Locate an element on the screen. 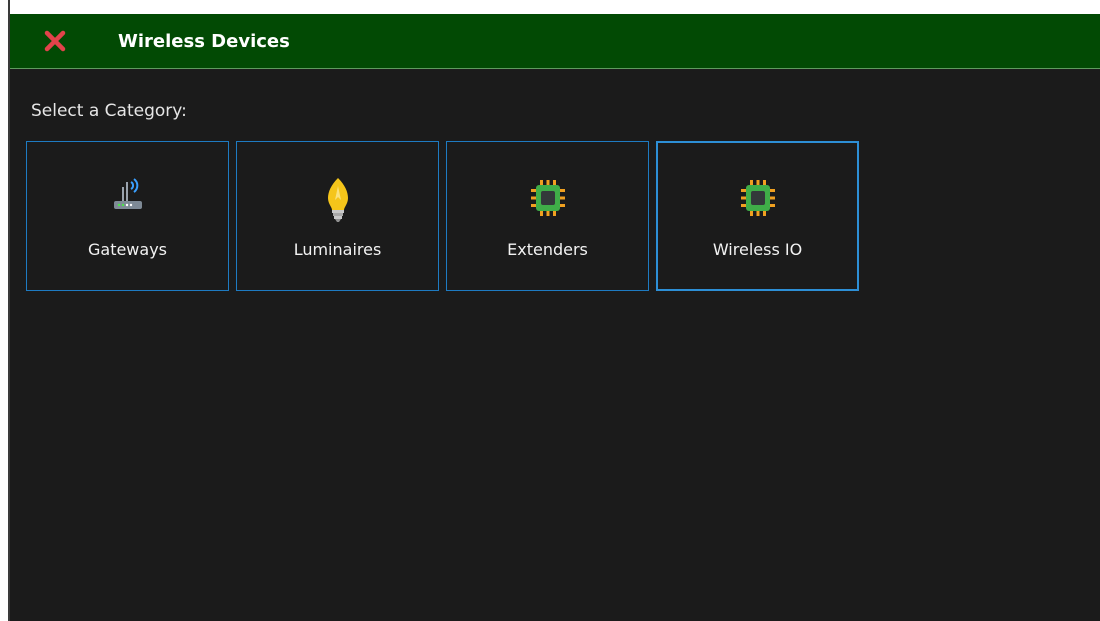 The width and height of the screenshot is (1100, 621). close-icon is located at coordinates (55, 41).